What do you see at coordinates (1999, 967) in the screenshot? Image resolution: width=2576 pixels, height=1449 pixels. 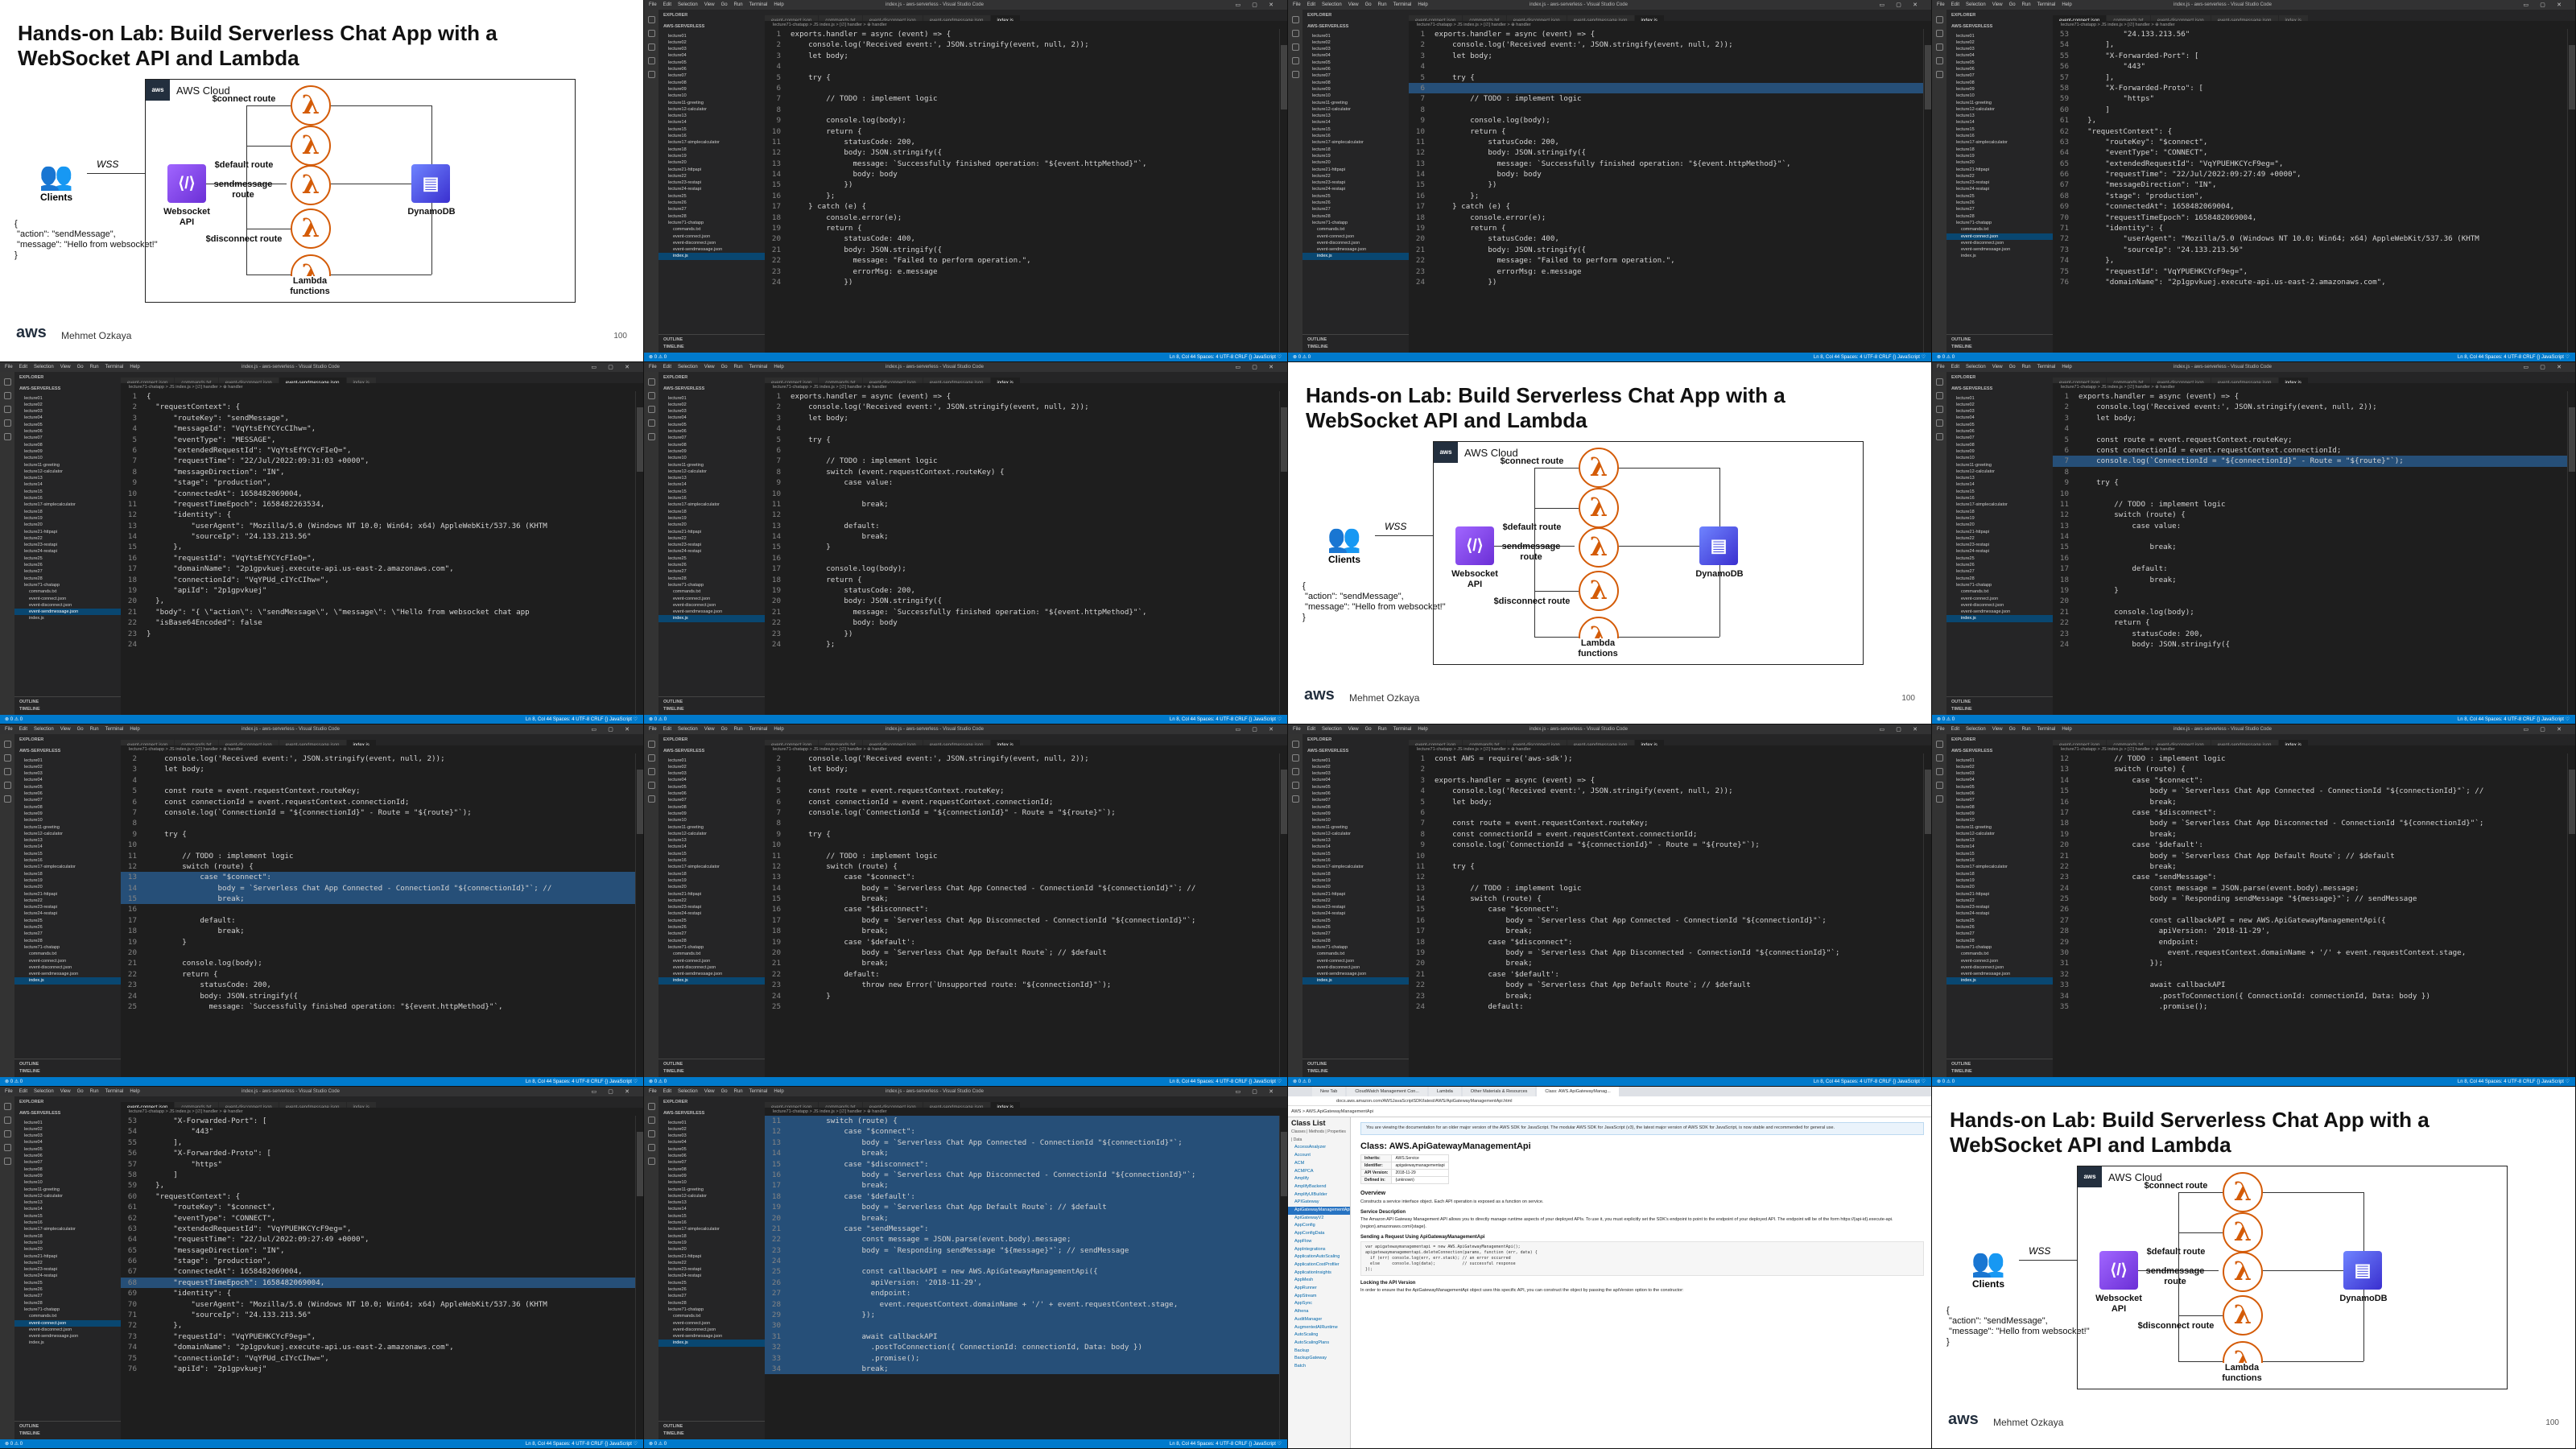 I see `file-item: event-disconnect.json` at bounding box center [1999, 967].